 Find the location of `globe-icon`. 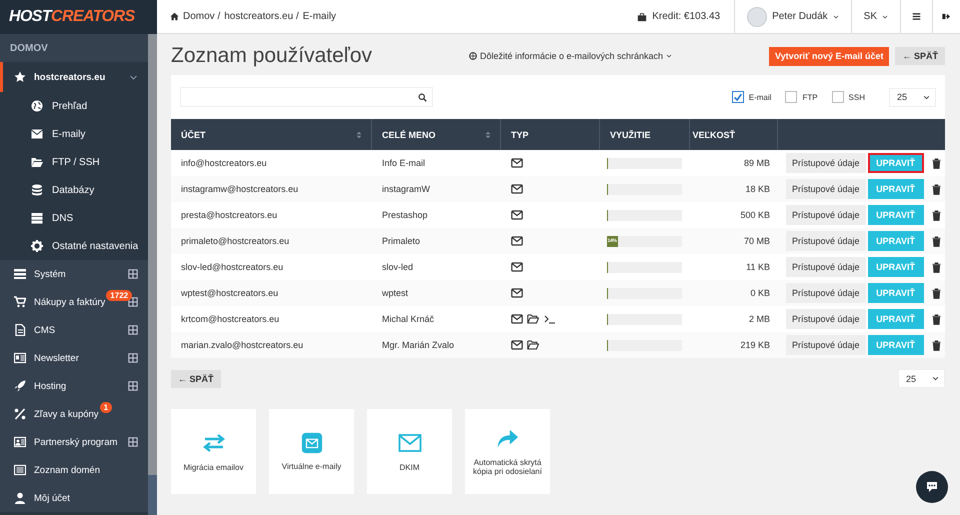

globe-icon is located at coordinates (37, 106).